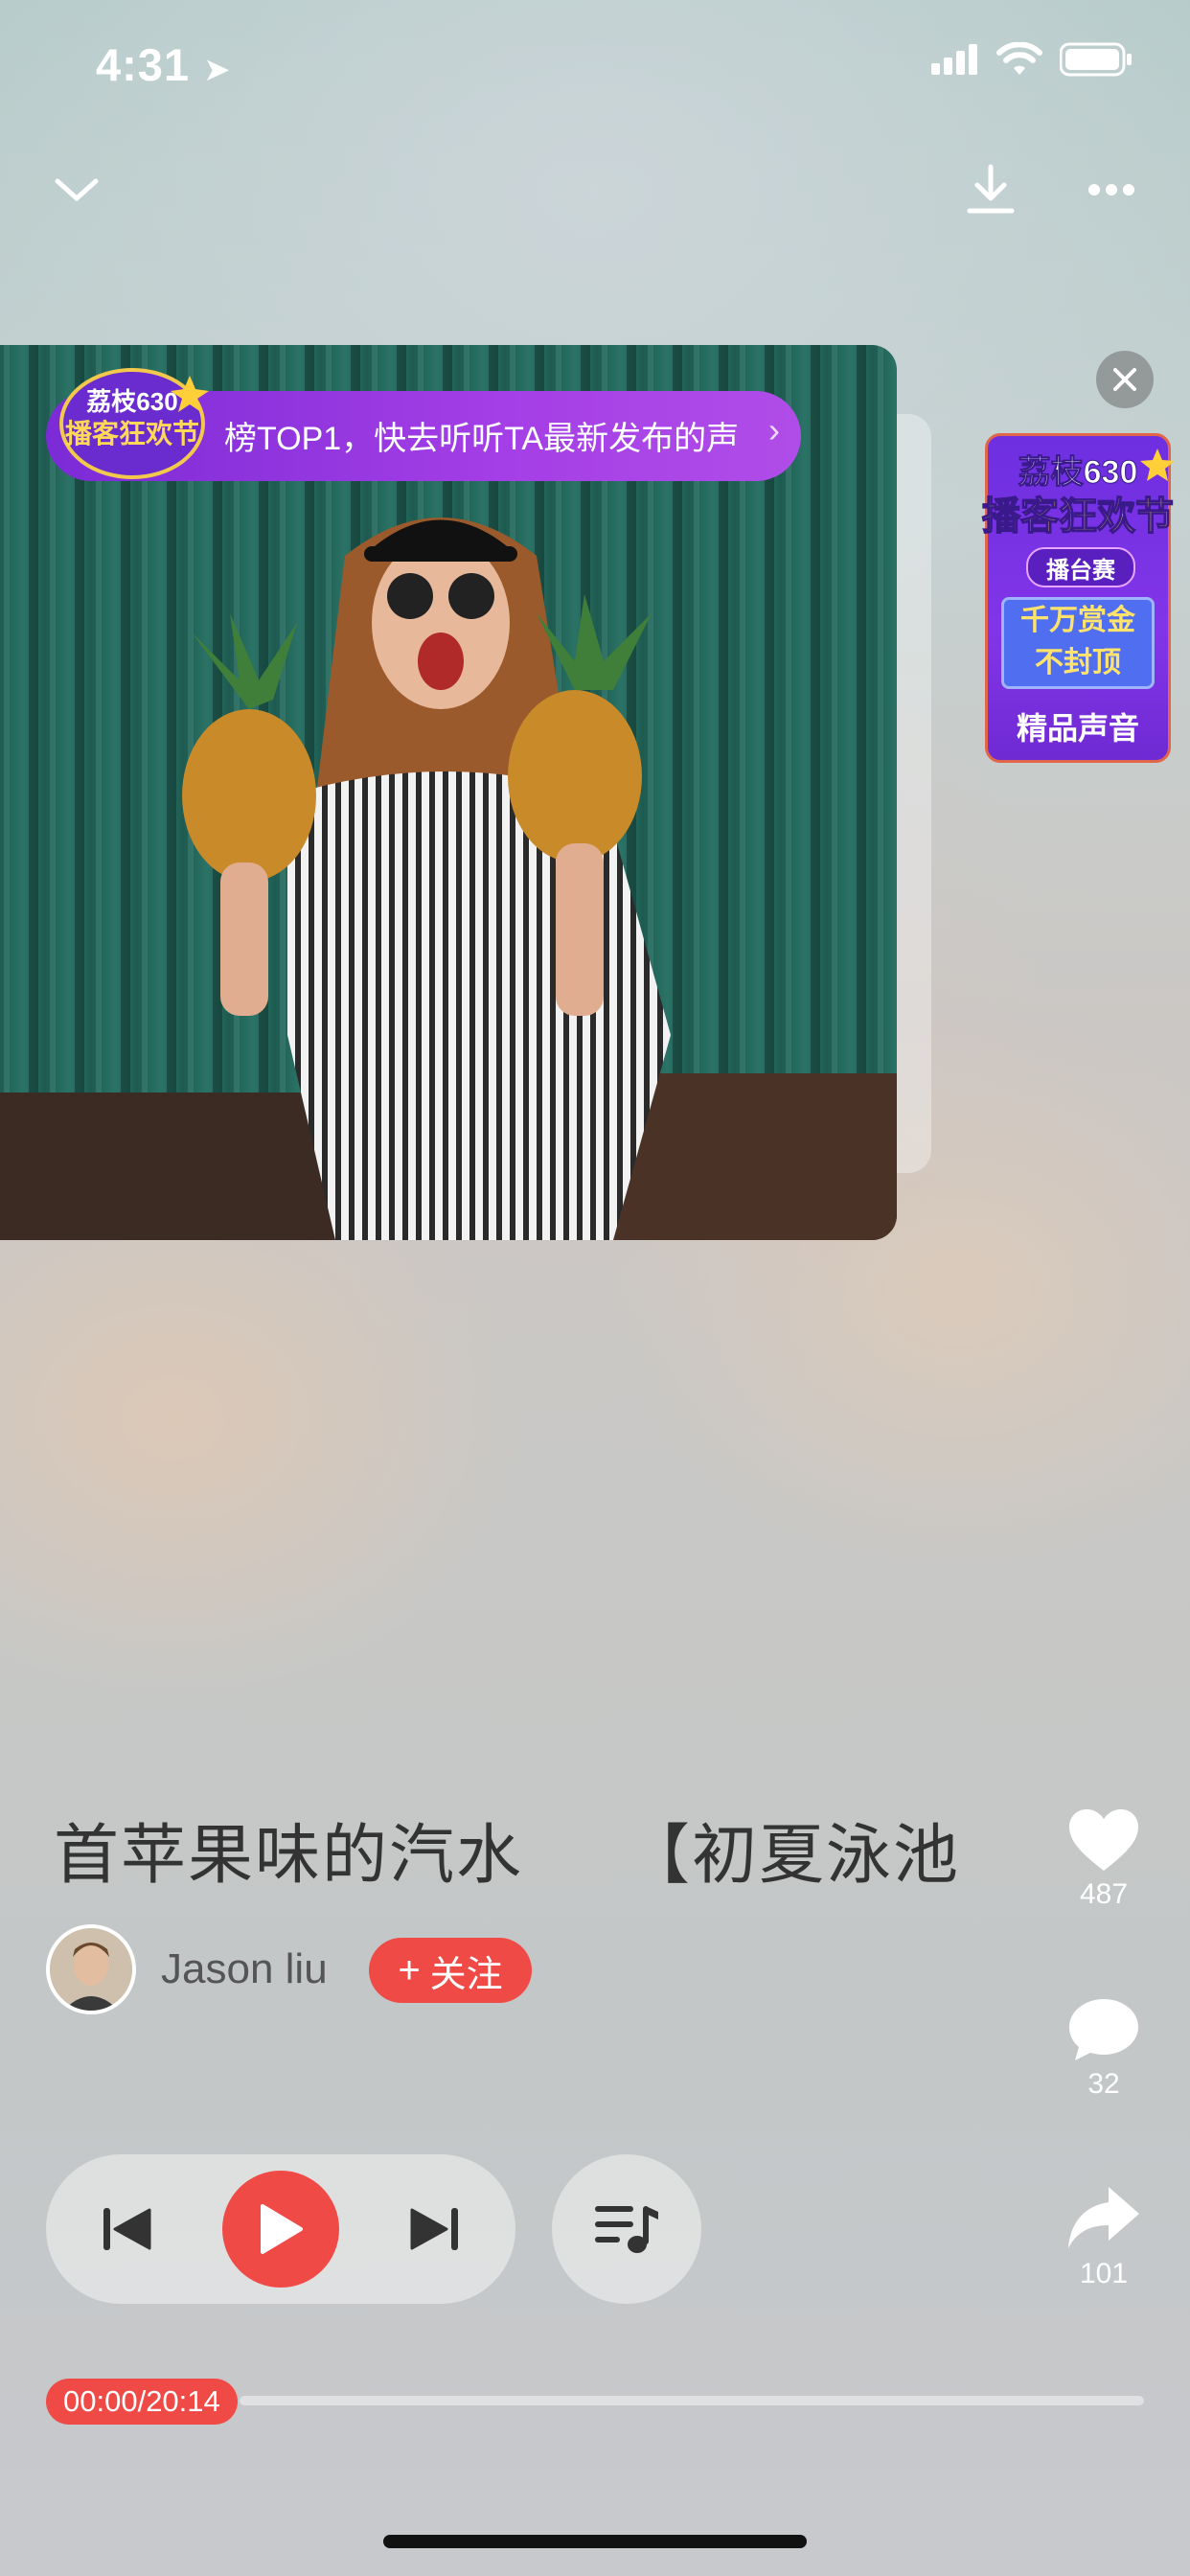  I want to click on comment-count: 32, so click(1103, 2084).